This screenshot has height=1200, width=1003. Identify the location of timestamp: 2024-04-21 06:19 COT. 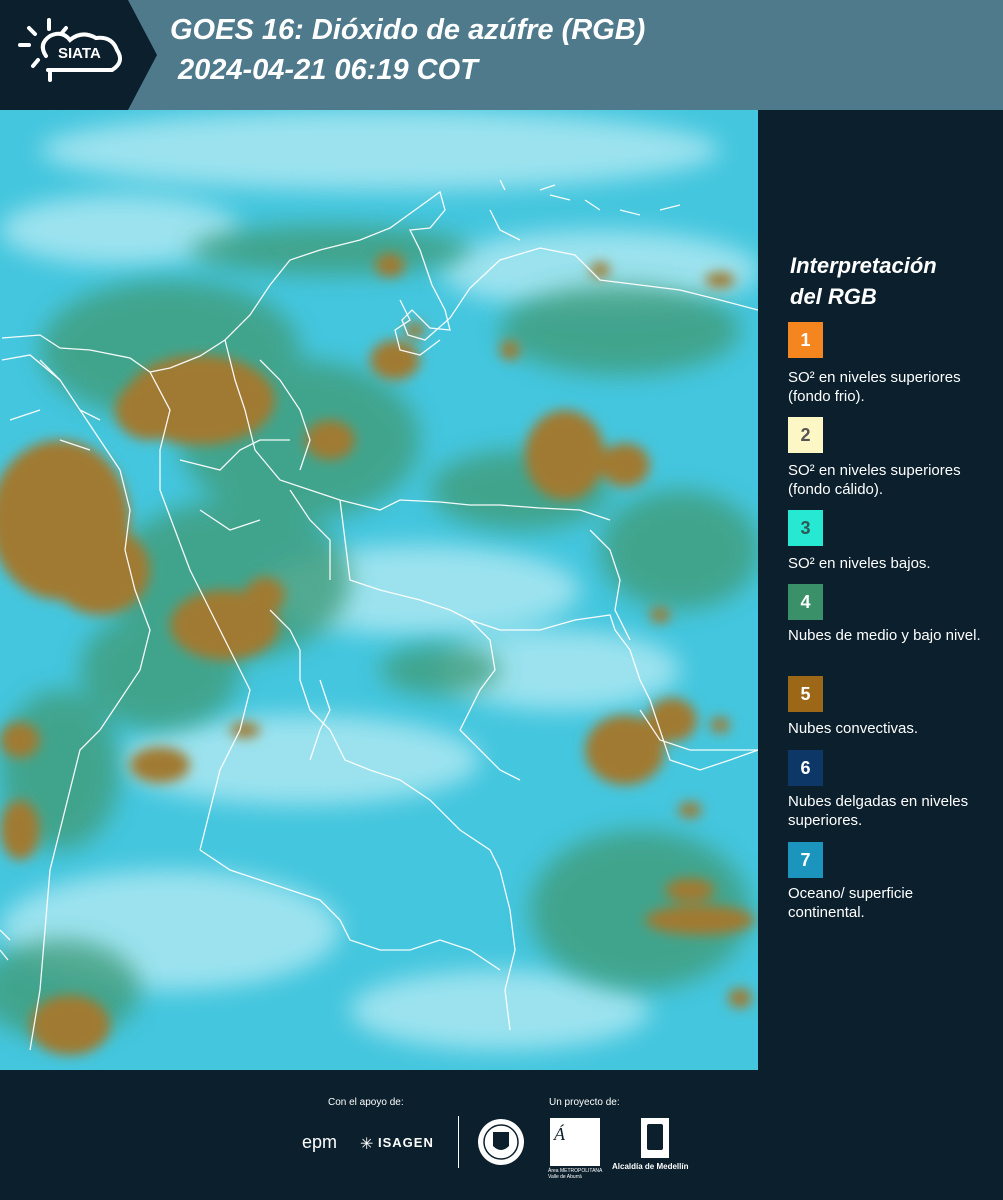
(328, 70).